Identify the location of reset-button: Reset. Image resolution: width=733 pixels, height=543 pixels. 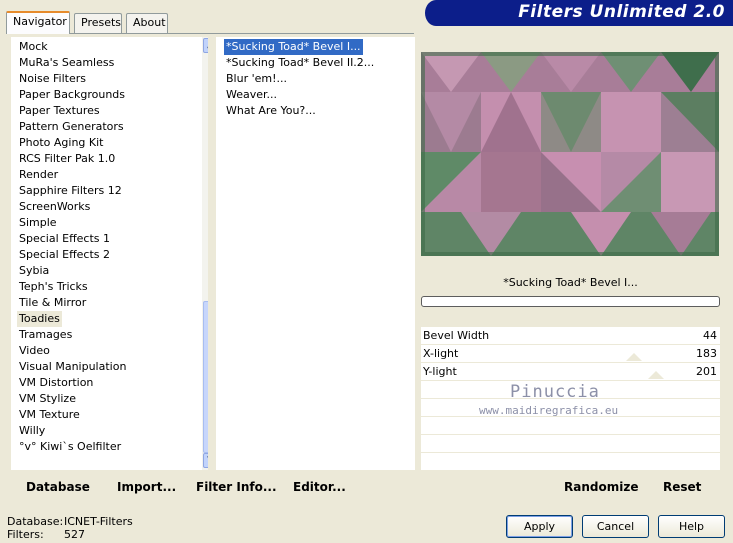
(682, 487).